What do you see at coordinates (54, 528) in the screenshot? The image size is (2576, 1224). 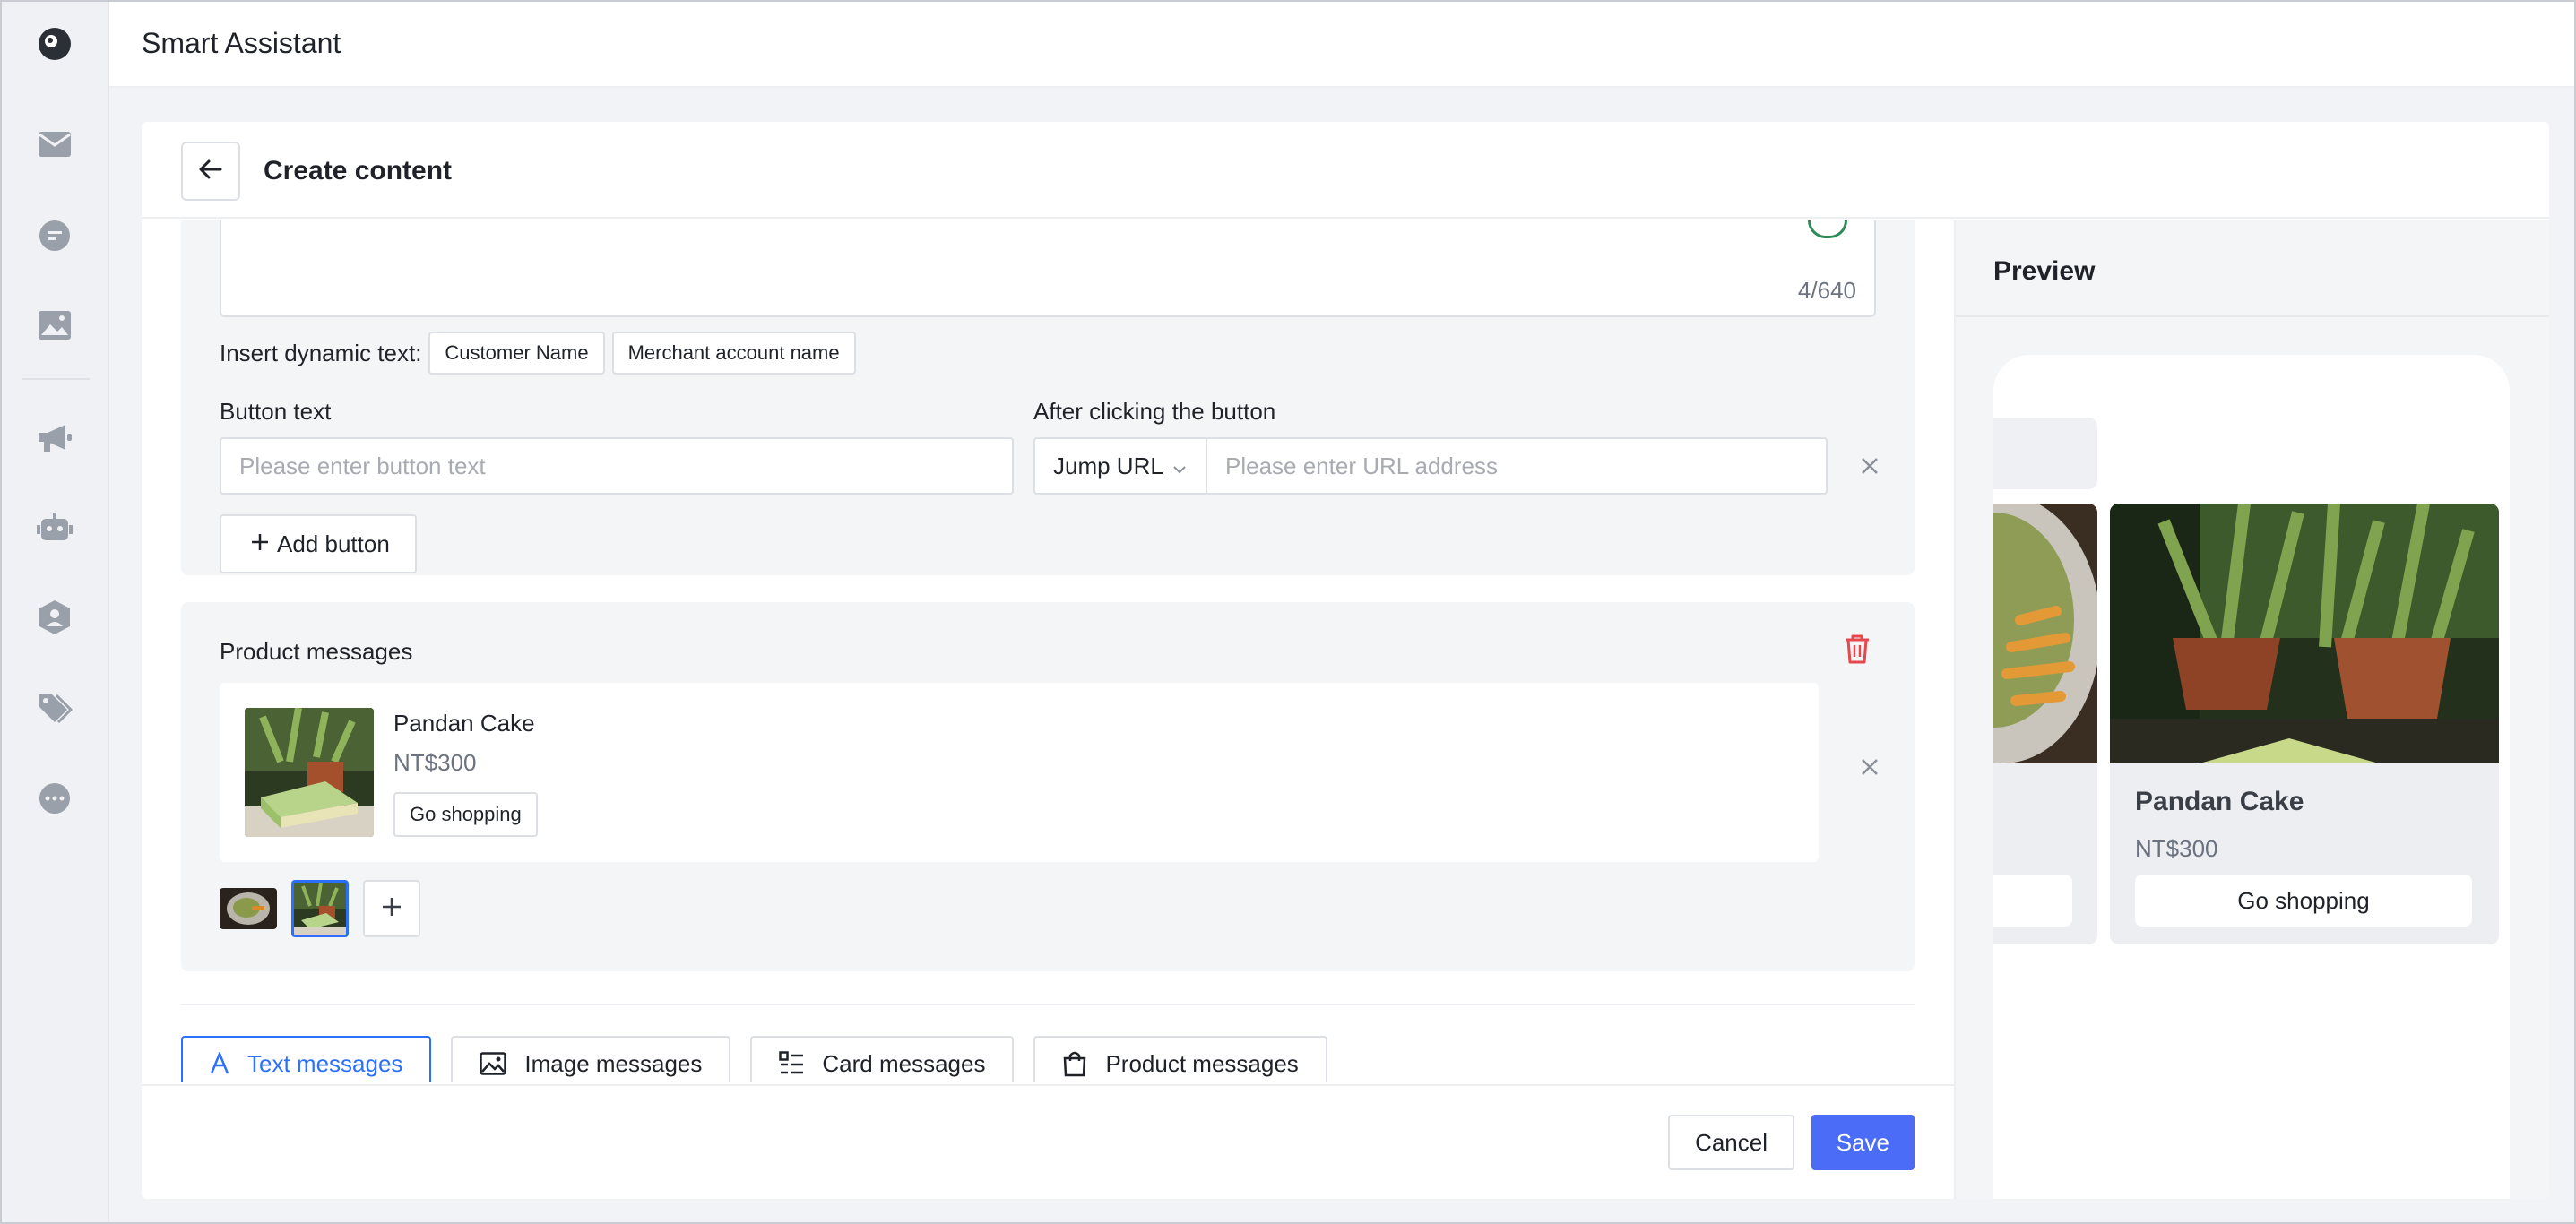 I see `robot-icon` at bounding box center [54, 528].